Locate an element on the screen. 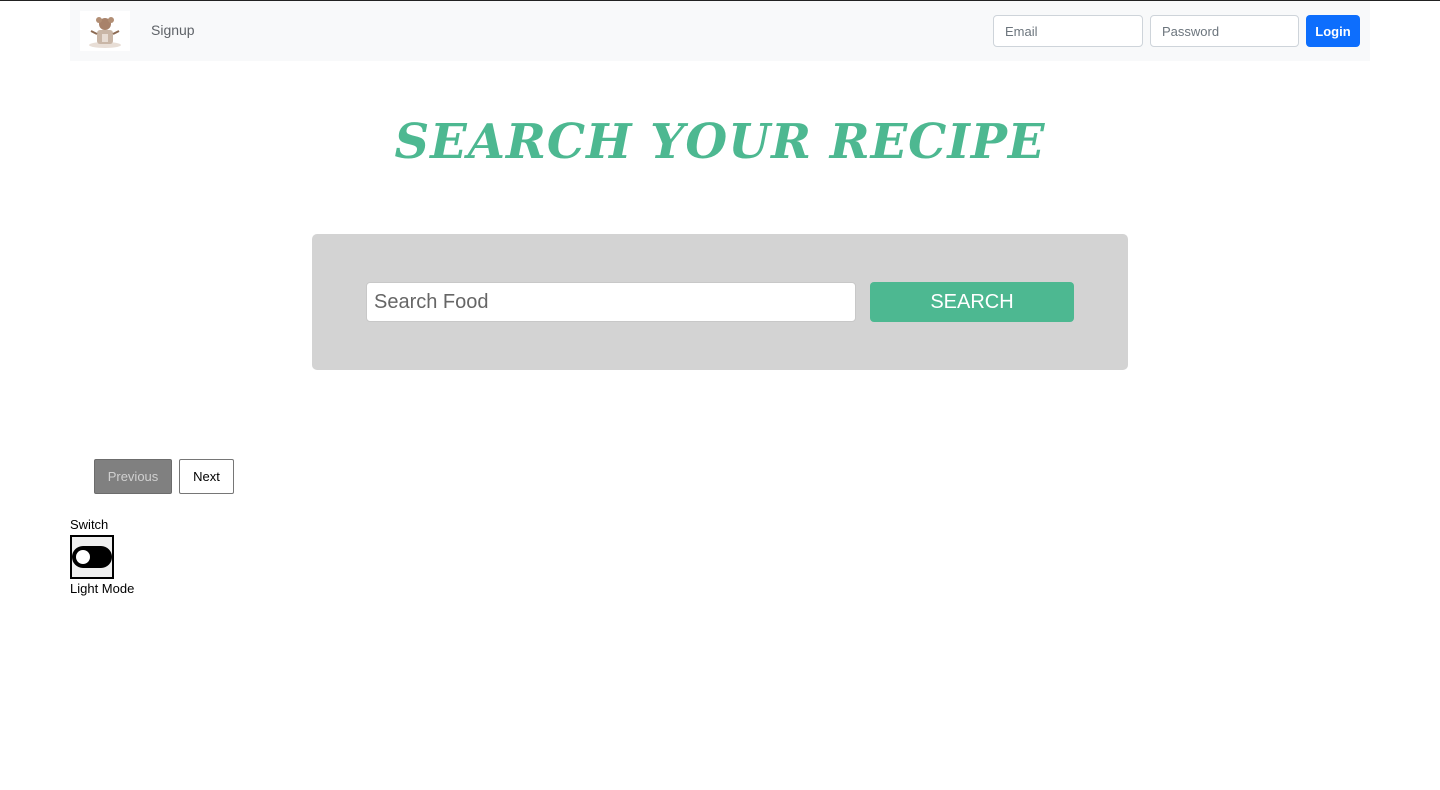  email-field is located at coordinates (1068, 31).